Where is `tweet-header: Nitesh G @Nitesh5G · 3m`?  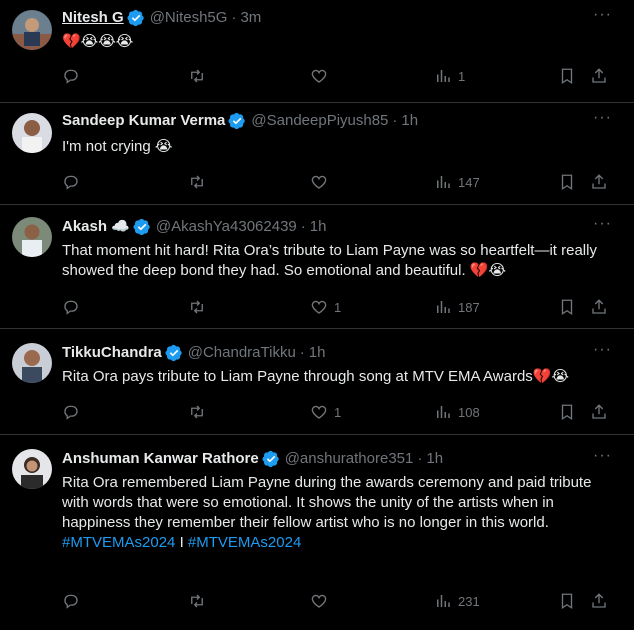
tweet-header: Nitesh G @Nitesh5G · 3m is located at coordinates (323, 18).